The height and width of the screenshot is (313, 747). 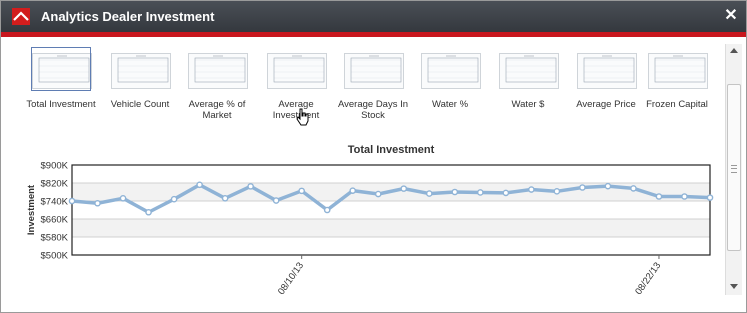 I want to click on scroll-thumb, so click(x=734, y=167).